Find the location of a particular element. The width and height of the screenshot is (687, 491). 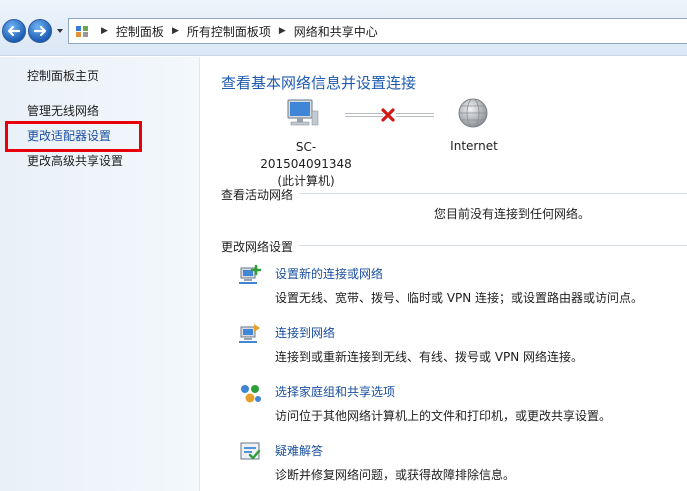

troubleshoot-desc: 诊断并修复网络问题，或获得故障排除信息。 is located at coordinates (395, 475).